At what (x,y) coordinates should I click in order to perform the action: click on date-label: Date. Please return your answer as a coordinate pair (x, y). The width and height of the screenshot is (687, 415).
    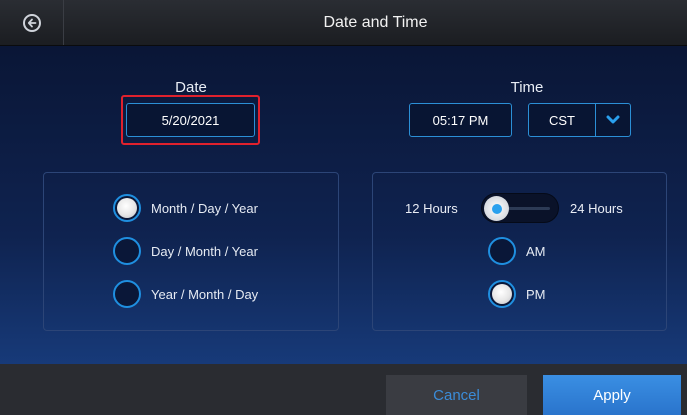
    Looking at the image, I should click on (191, 87).